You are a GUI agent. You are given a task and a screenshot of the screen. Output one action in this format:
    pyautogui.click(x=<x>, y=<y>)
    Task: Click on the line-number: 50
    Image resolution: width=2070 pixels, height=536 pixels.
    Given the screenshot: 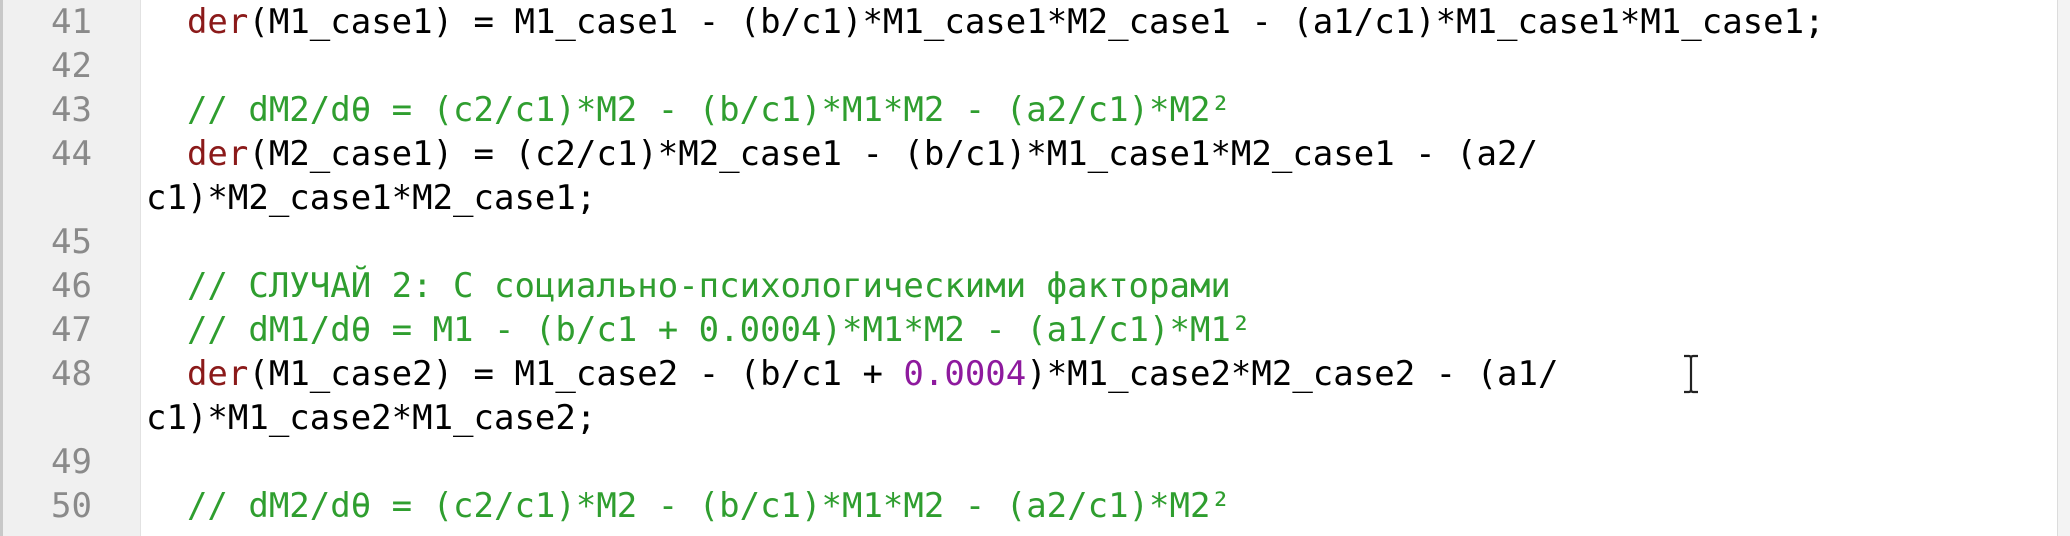 What is the action you would take?
    pyautogui.click(x=71, y=506)
    